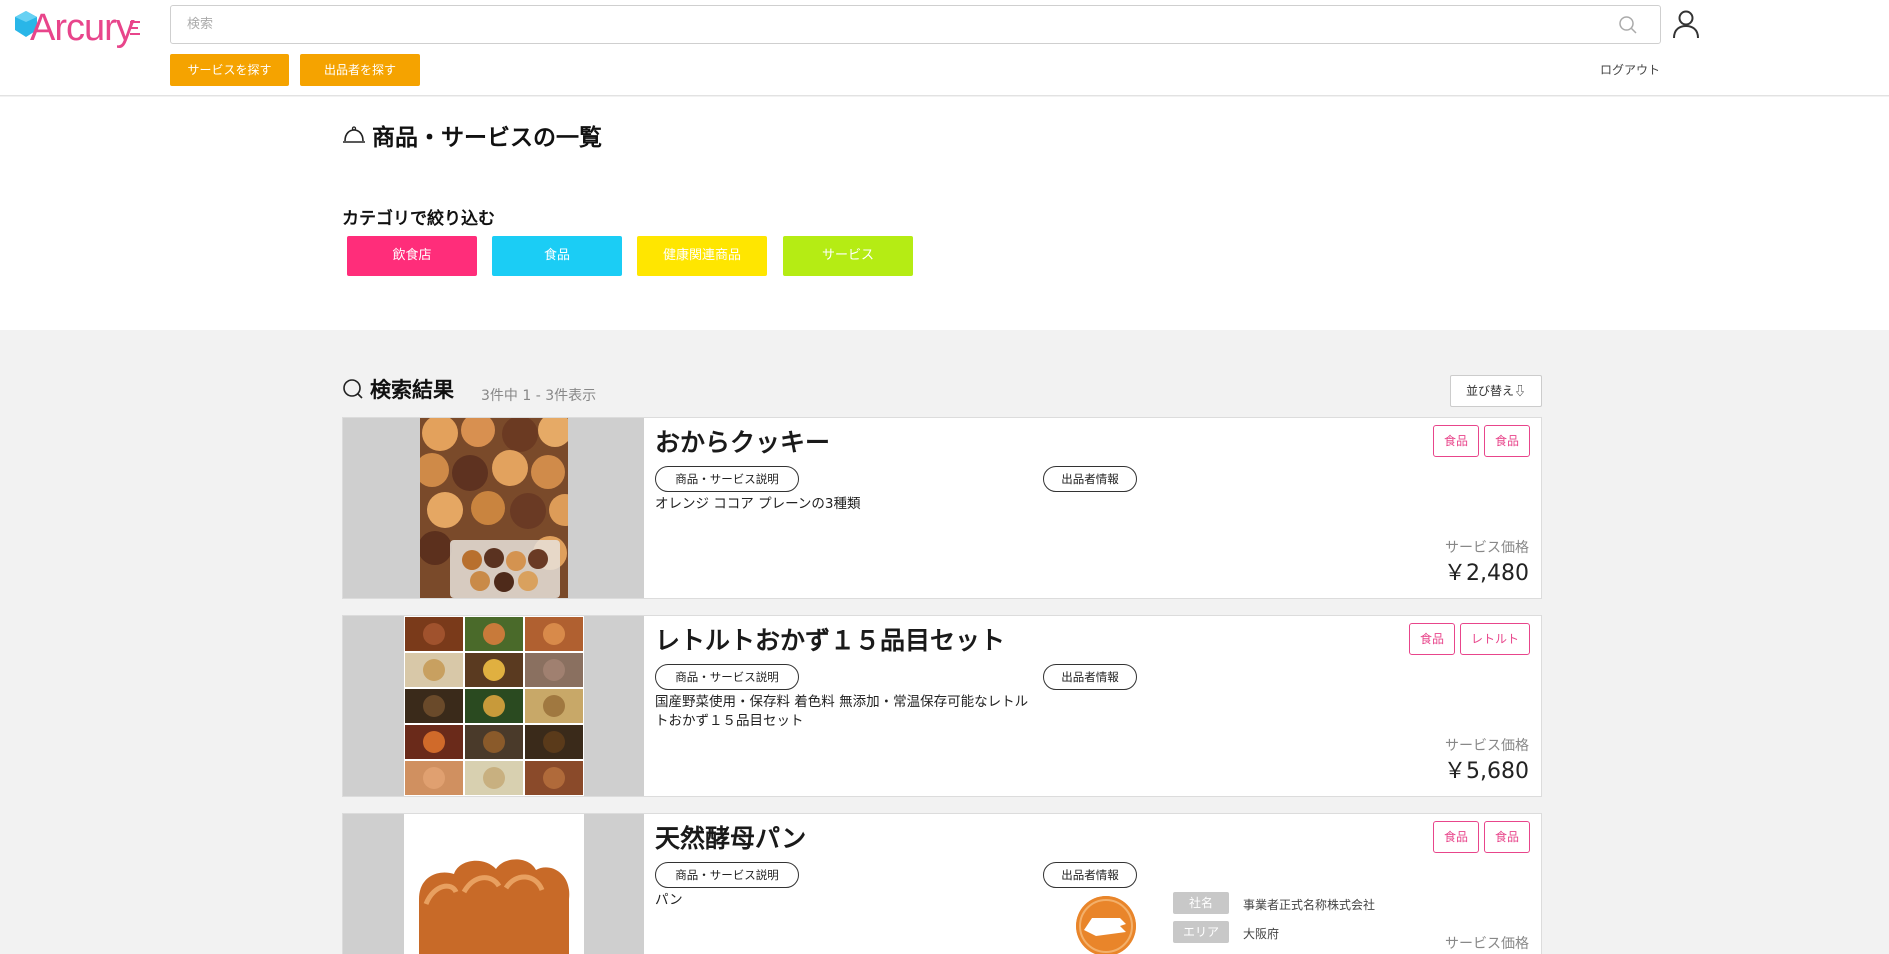  What do you see at coordinates (1261, 934) in the screenshot?
I see `area-name: 大阪府` at bounding box center [1261, 934].